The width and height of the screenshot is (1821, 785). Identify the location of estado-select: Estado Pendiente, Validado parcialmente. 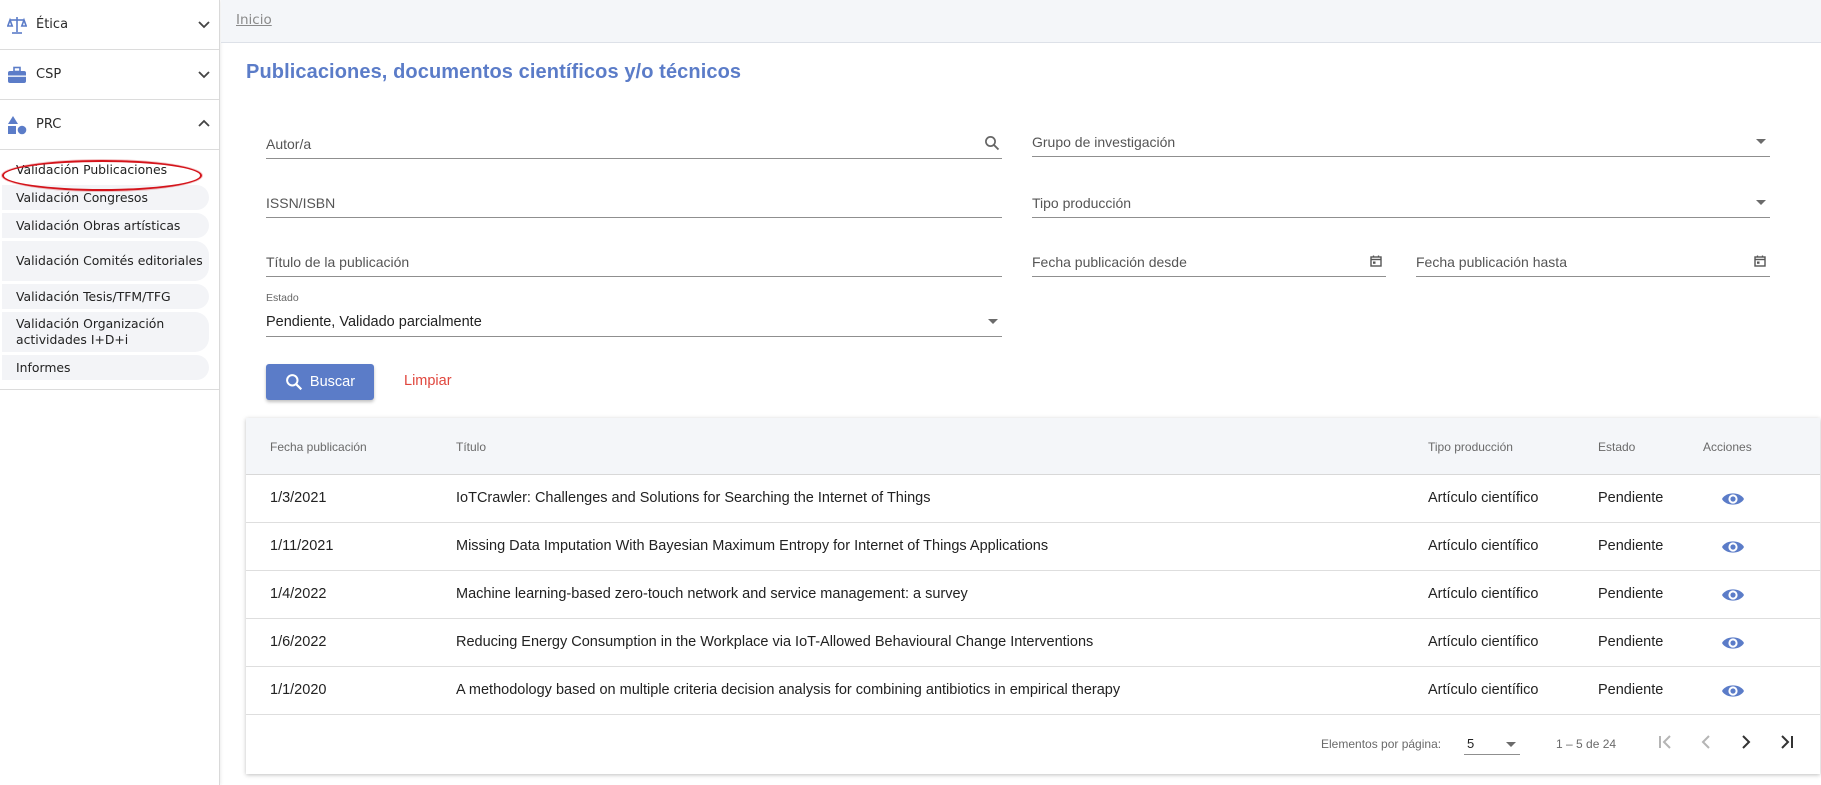
(634, 314).